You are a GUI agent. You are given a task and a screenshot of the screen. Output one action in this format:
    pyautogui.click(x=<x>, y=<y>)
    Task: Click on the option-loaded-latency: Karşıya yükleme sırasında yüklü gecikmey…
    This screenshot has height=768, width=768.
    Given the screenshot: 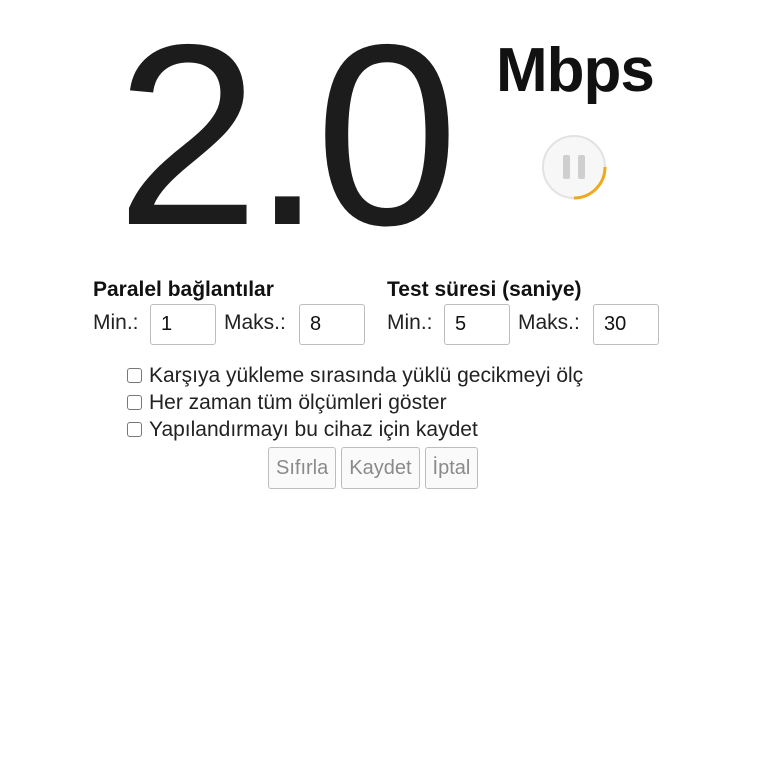 What is the action you would take?
    pyautogui.click(x=355, y=375)
    